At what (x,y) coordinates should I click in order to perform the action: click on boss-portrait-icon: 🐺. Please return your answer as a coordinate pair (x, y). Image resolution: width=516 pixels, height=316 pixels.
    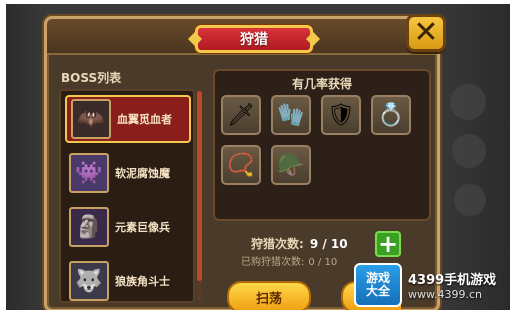
    Looking at the image, I should click on (89, 281).